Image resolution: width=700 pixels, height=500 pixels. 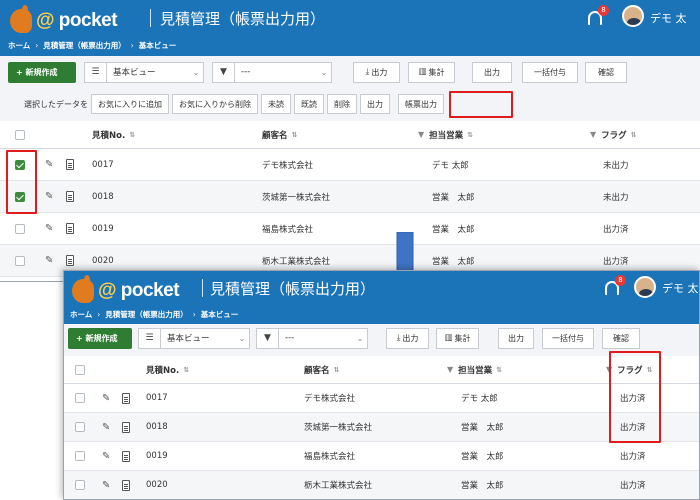 What do you see at coordinates (381, 485) in the screenshot?
I see `table-row: ✎ 0020 栃木工業株式会社 営業 太郎 出力済` at bounding box center [381, 485].